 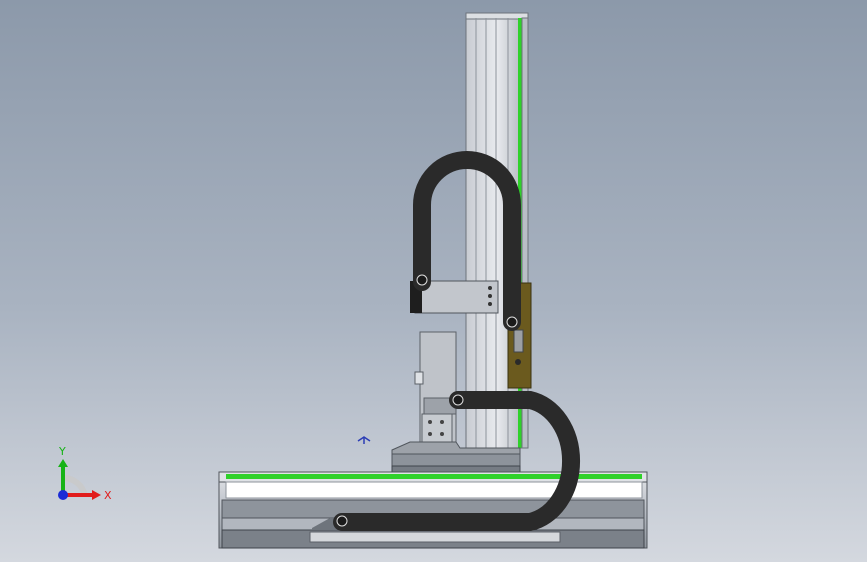 I want to click on beam-rail-green, so click(x=434, y=476).